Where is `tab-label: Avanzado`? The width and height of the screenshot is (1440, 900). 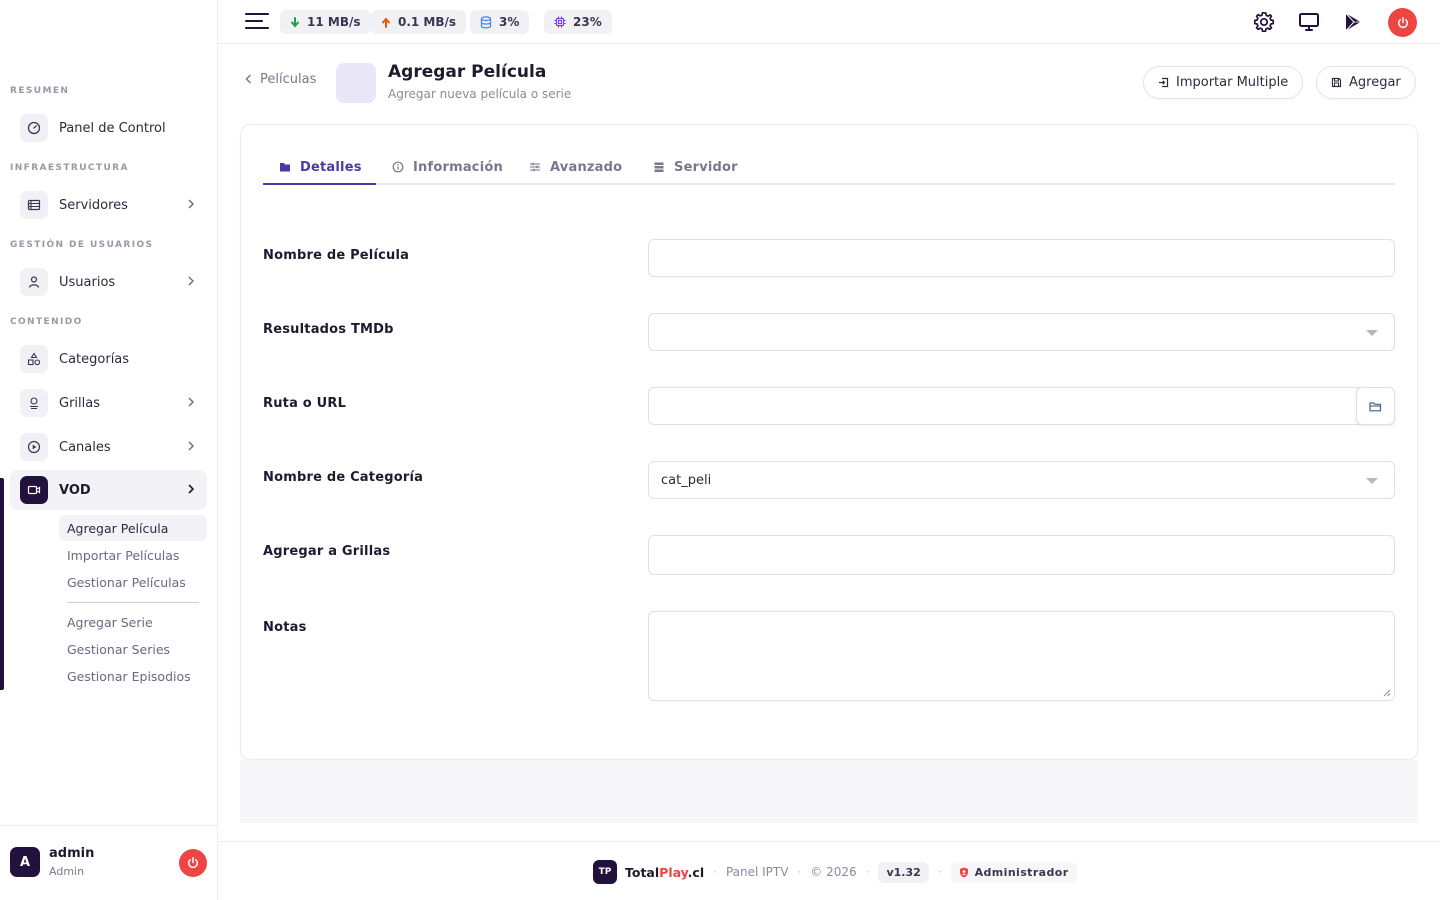 tab-label: Avanzado is located at coordinates (586, 167).